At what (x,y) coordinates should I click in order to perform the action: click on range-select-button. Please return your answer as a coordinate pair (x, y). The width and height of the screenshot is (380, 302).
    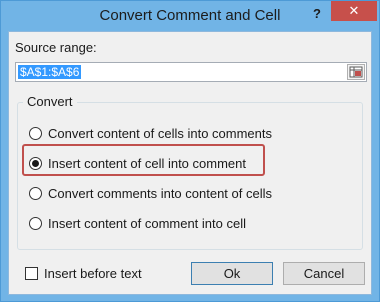
    Looking at the image, I should click on (356, 72).